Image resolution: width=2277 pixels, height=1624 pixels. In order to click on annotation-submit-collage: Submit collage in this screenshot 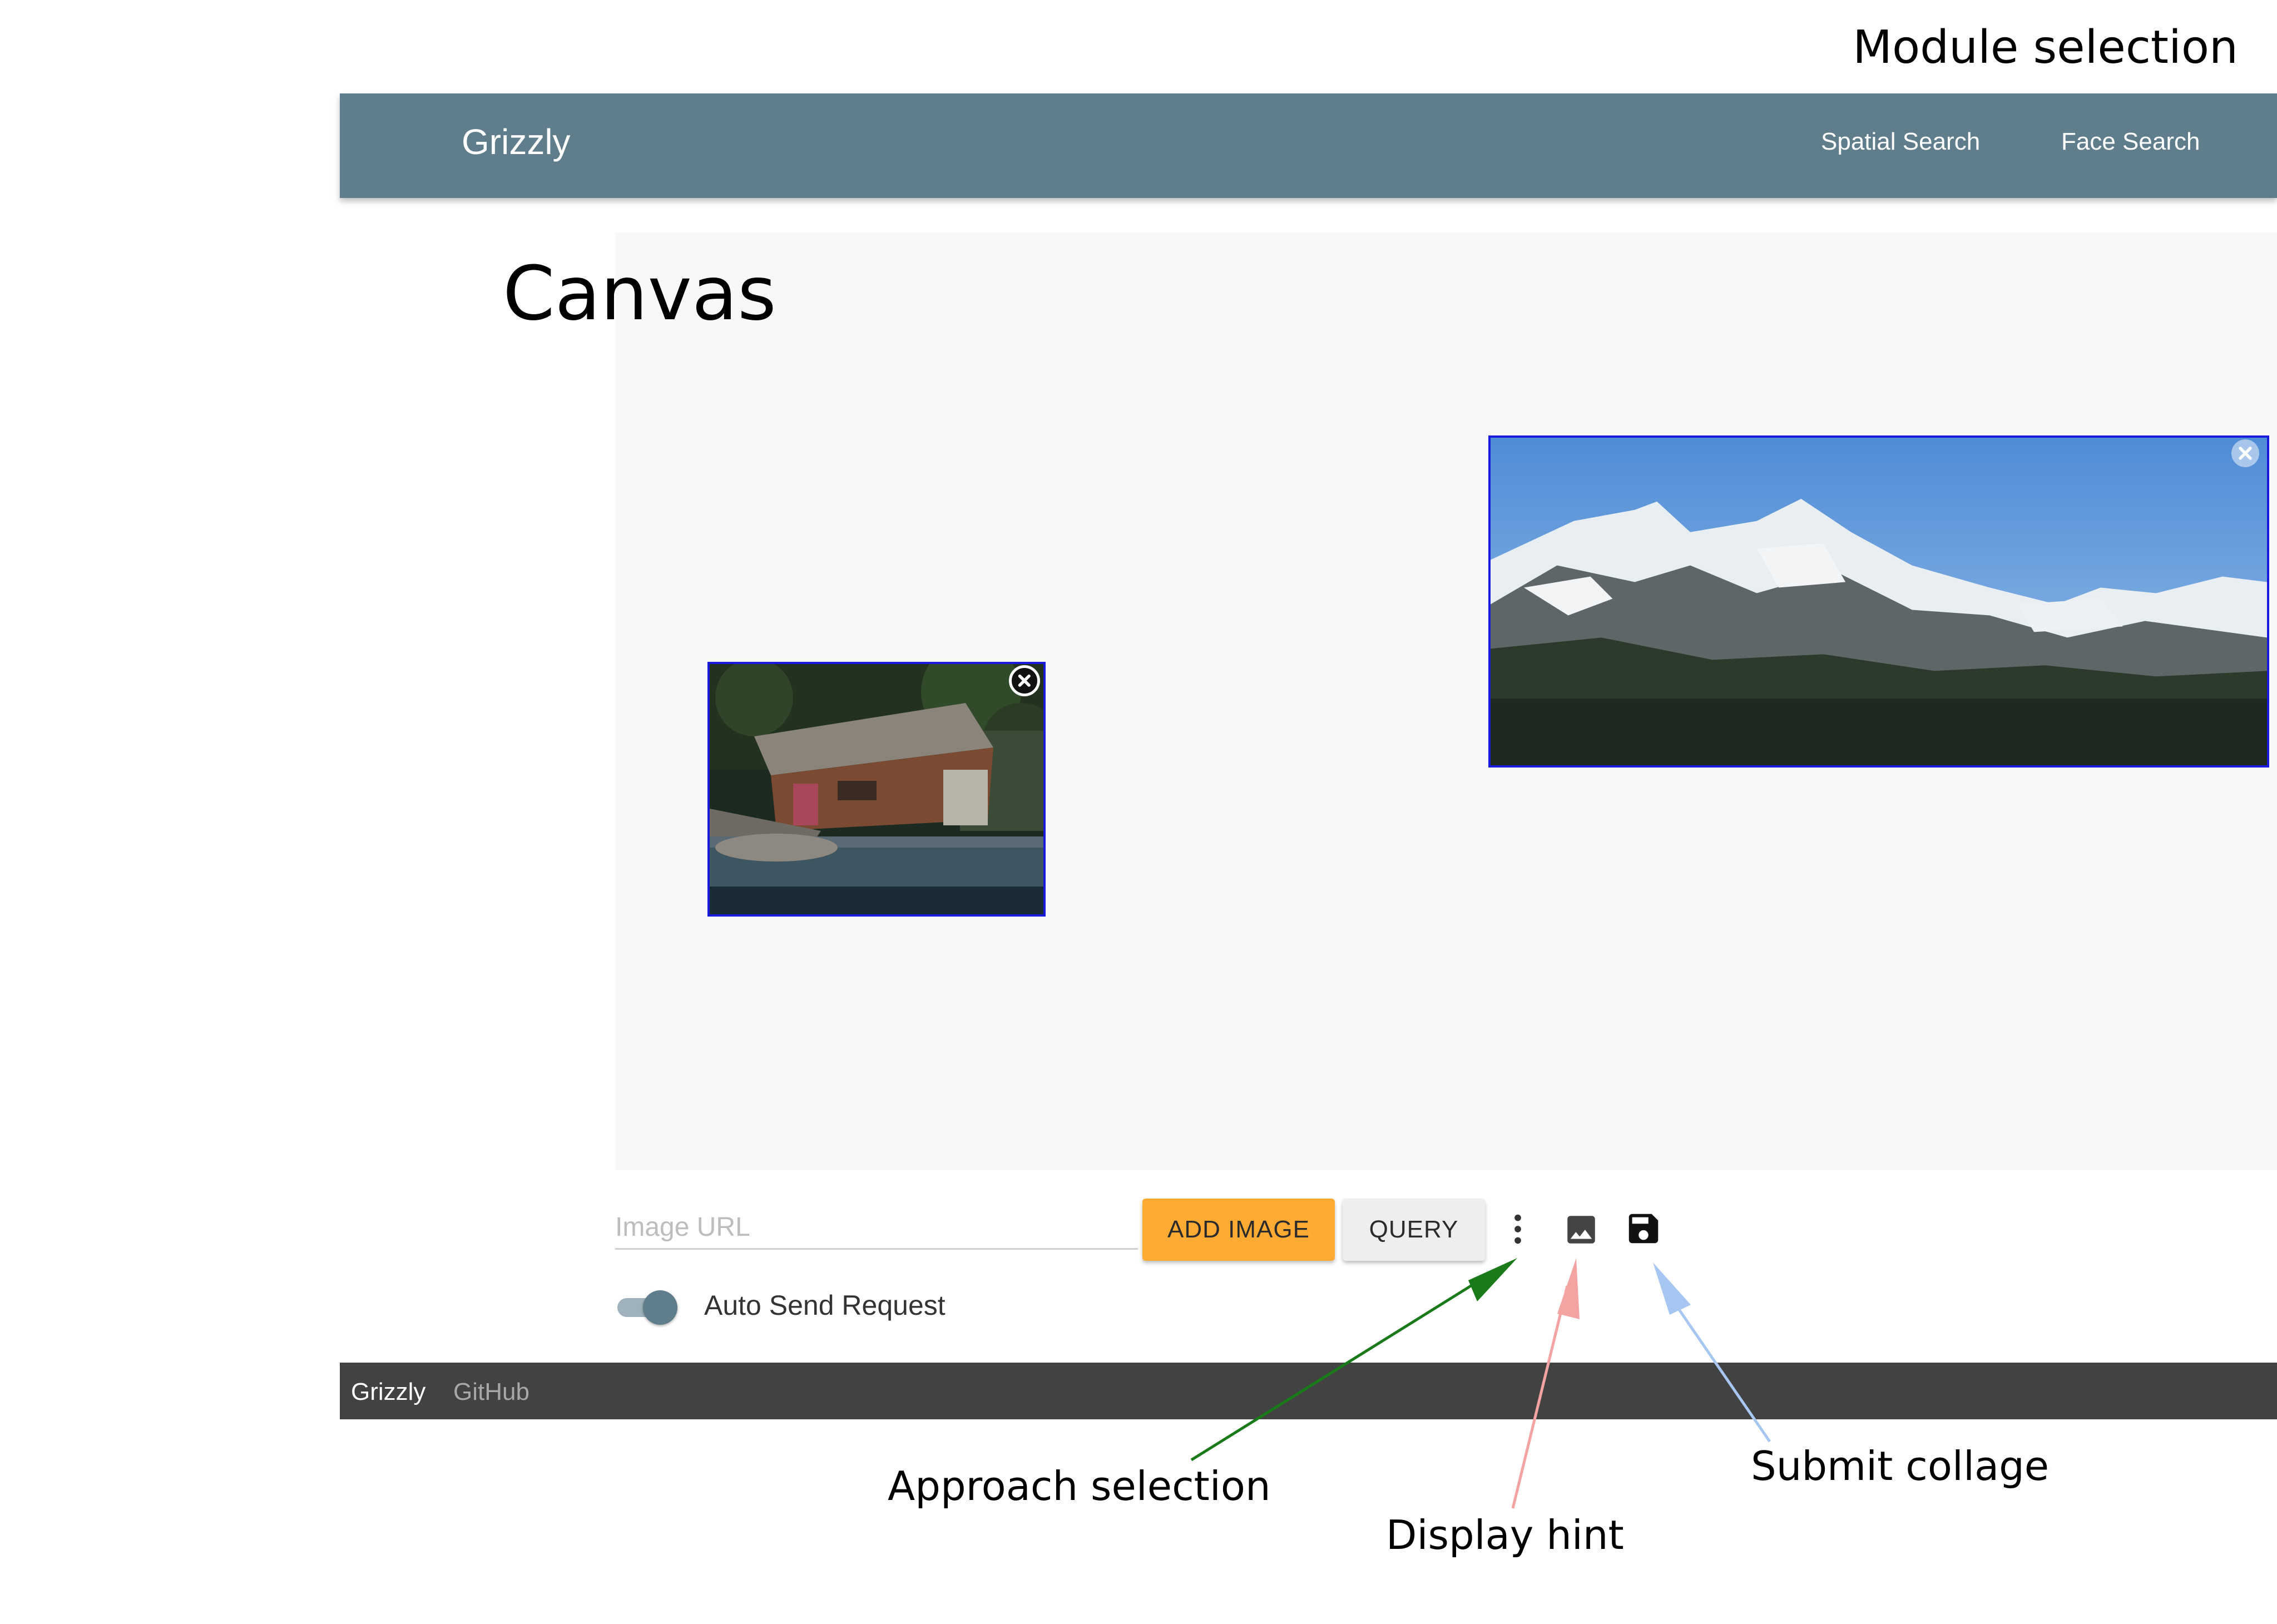, I will do `click(1900, 1466)`.